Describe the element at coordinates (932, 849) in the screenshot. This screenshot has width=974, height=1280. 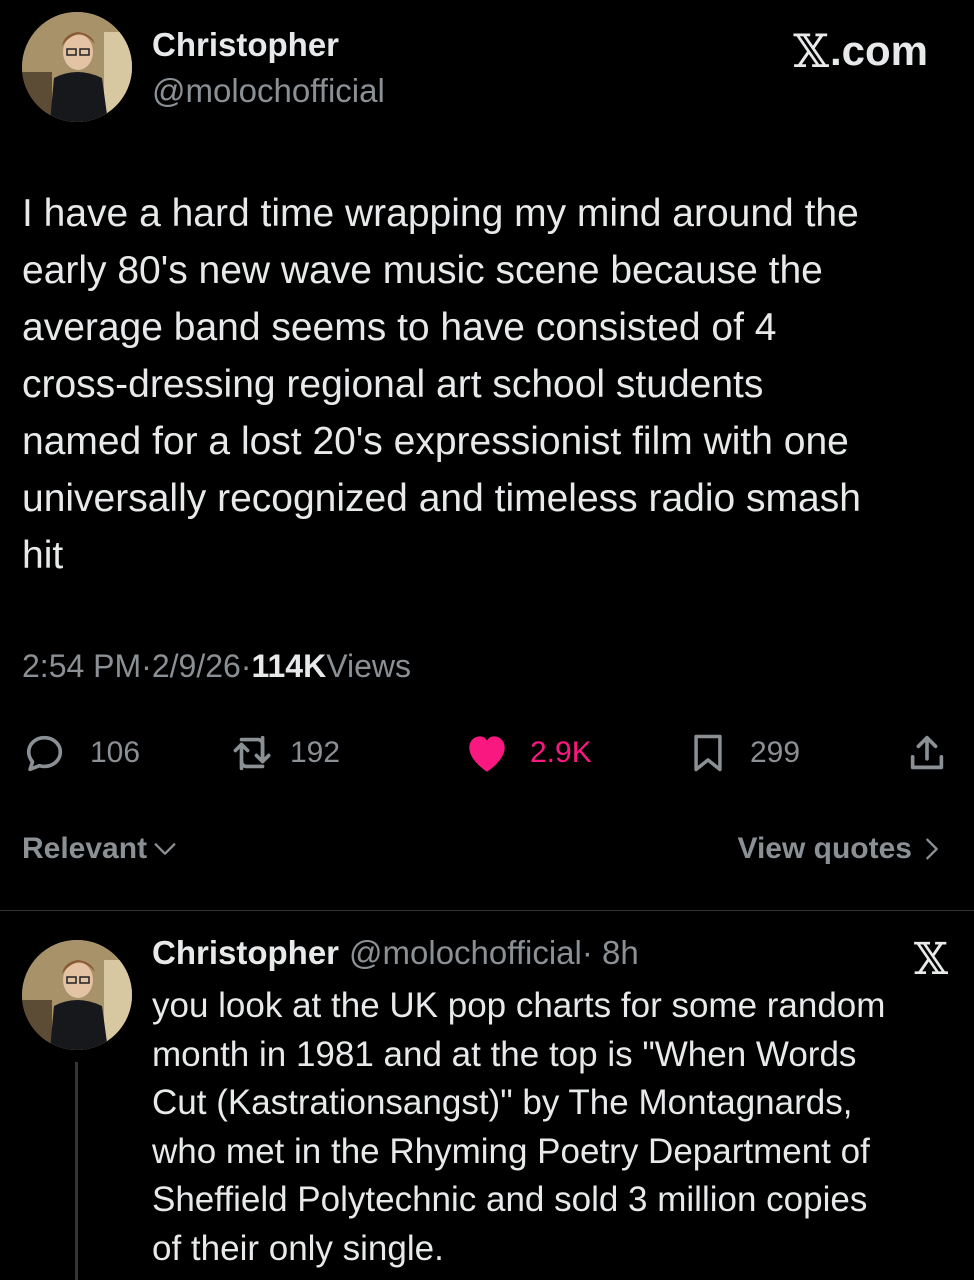
I see `chevron-right-icon` at that location.